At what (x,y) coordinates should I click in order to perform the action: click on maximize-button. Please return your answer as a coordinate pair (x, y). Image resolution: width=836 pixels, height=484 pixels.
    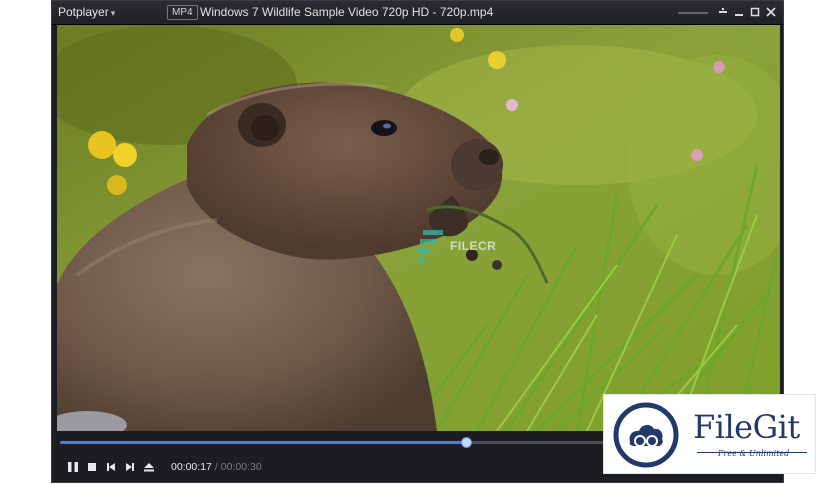
    Looking at the image, I should click on (755, 12).